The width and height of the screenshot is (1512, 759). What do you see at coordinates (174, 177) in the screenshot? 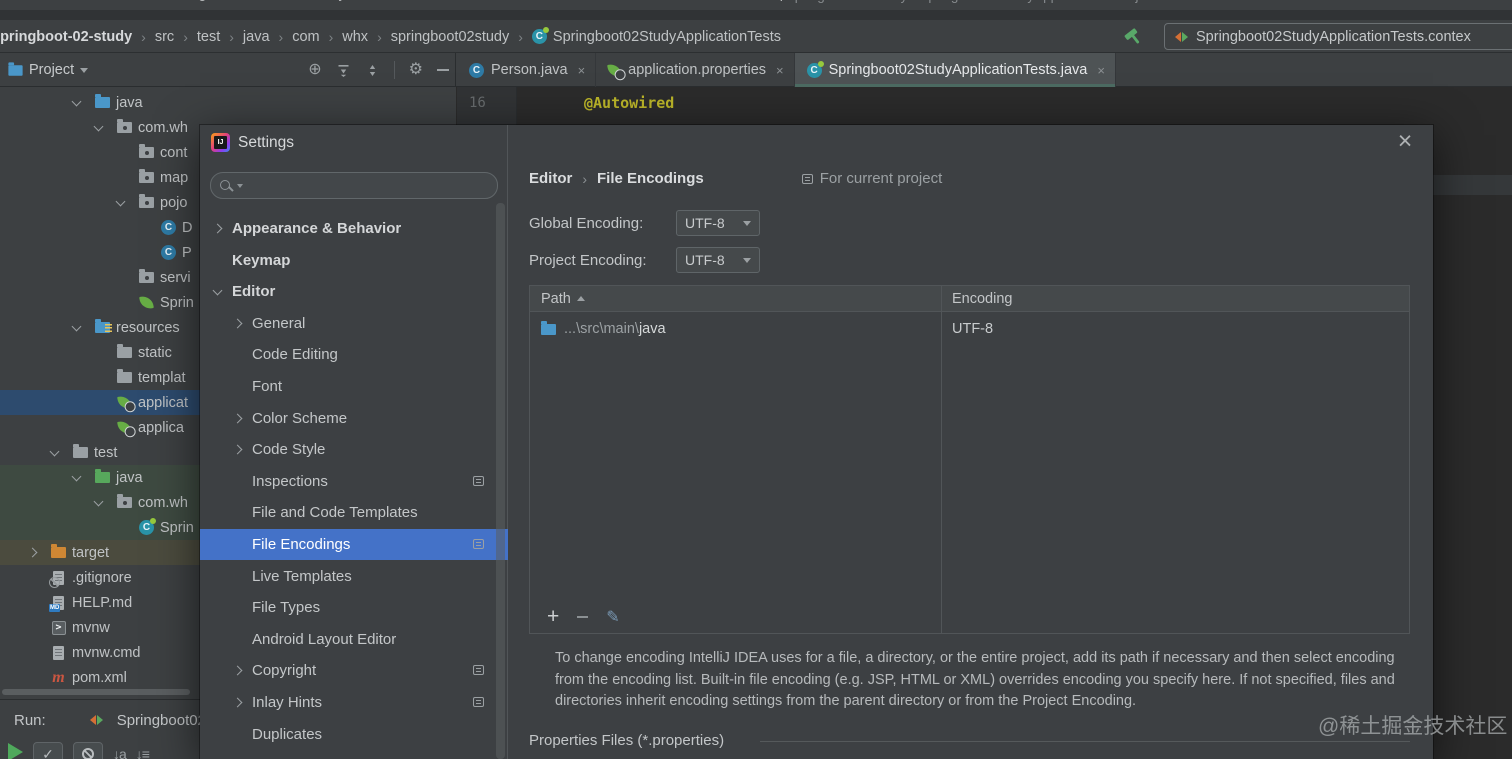
I see `tree-item-label: map` at bounding box center [174, 177].